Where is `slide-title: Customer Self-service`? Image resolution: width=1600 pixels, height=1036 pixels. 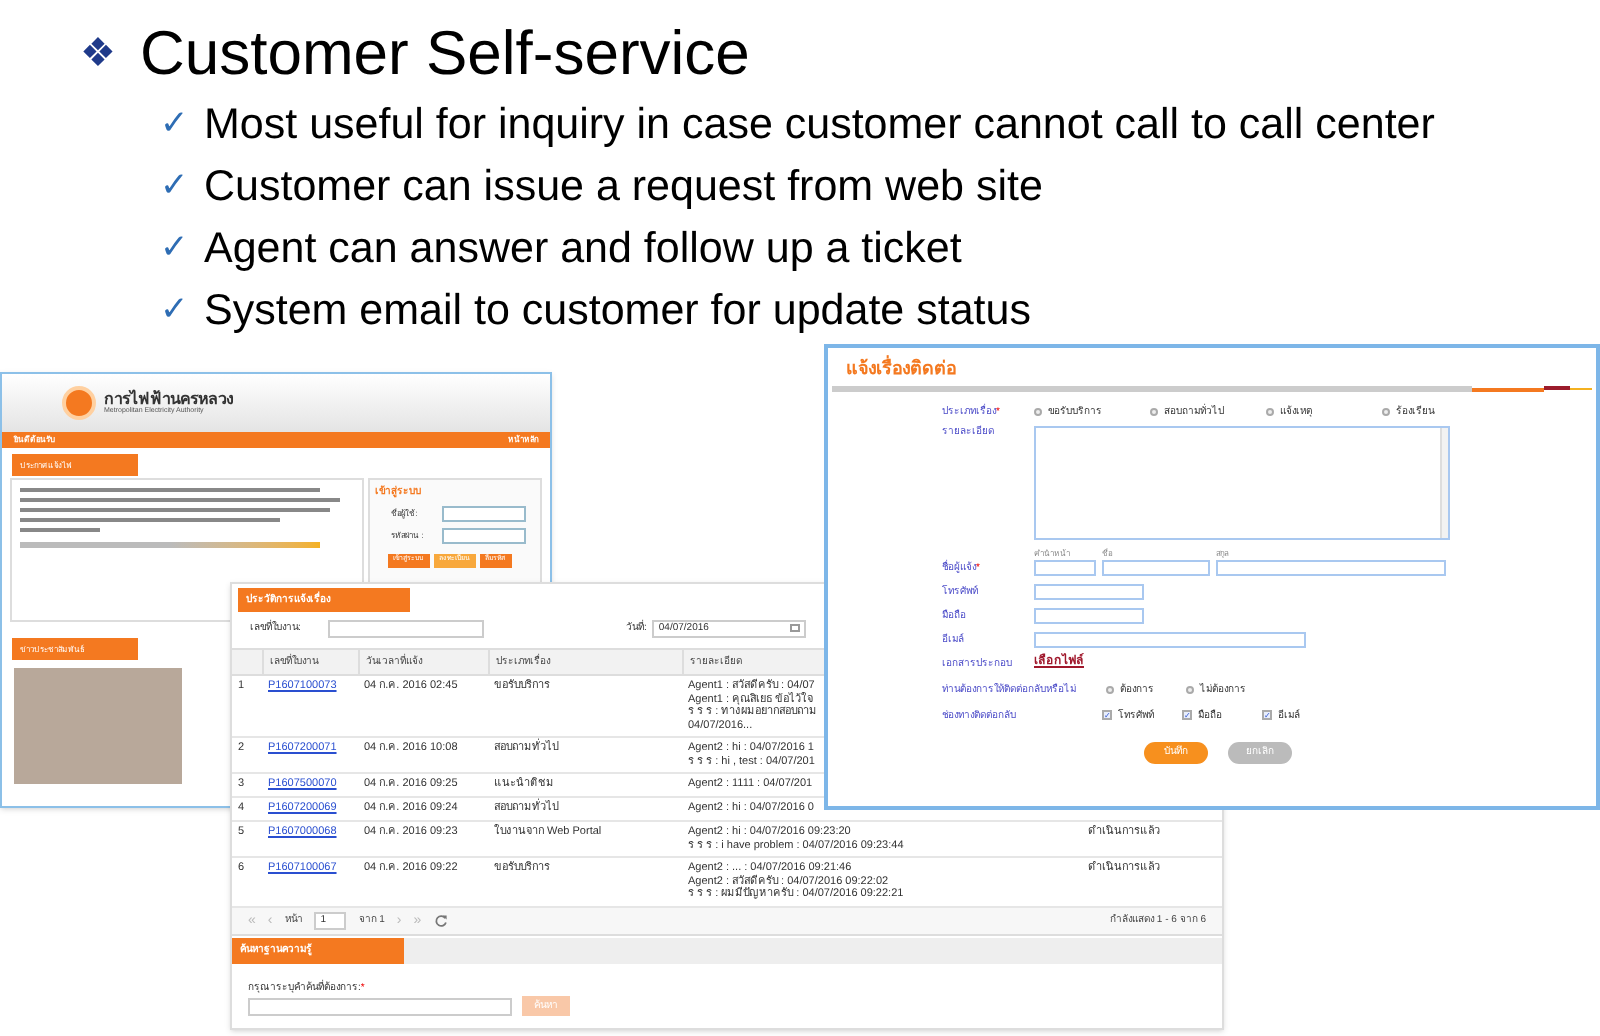 slide-title: Customer Self-service is located at coordinates (445, 54).